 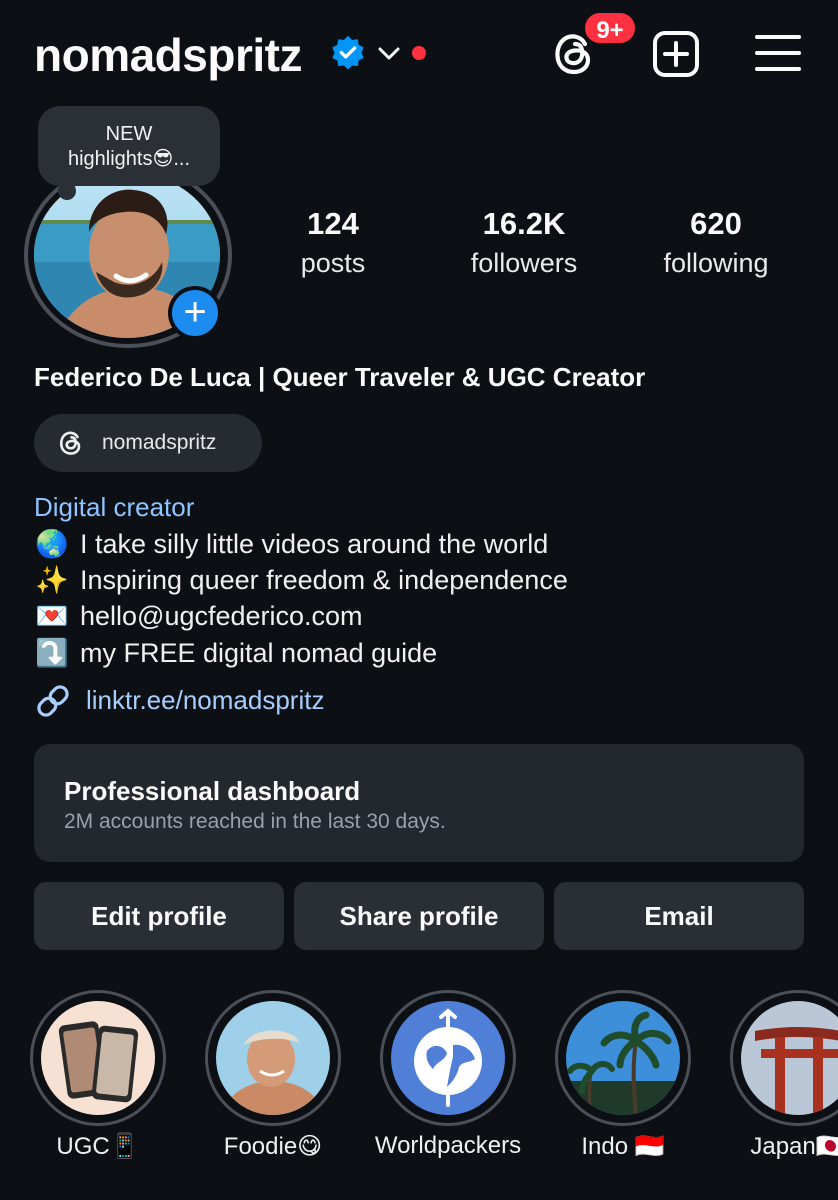 What do you see at coordinates (255, 821) in the screenshot?
I see `dashboard-subtitle: 2M accounts reached in the last 30 days.` at bounding box center [255, 821].